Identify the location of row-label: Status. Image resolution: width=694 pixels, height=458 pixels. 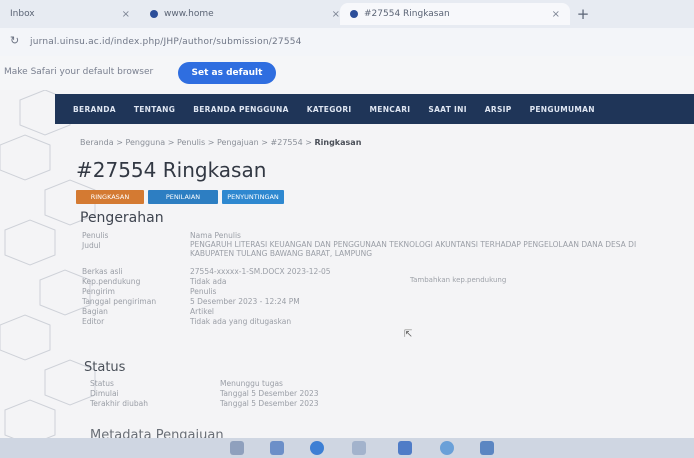
(102, 383).